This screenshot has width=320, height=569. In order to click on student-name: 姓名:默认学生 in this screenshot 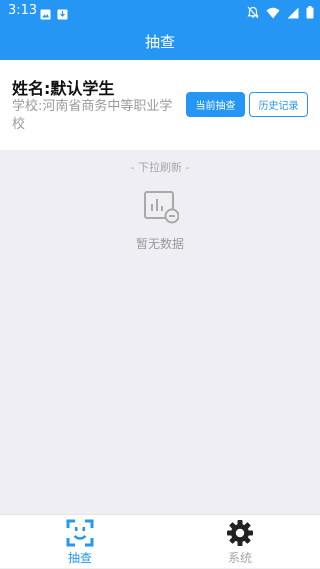, I will do `click(63, 88)`.